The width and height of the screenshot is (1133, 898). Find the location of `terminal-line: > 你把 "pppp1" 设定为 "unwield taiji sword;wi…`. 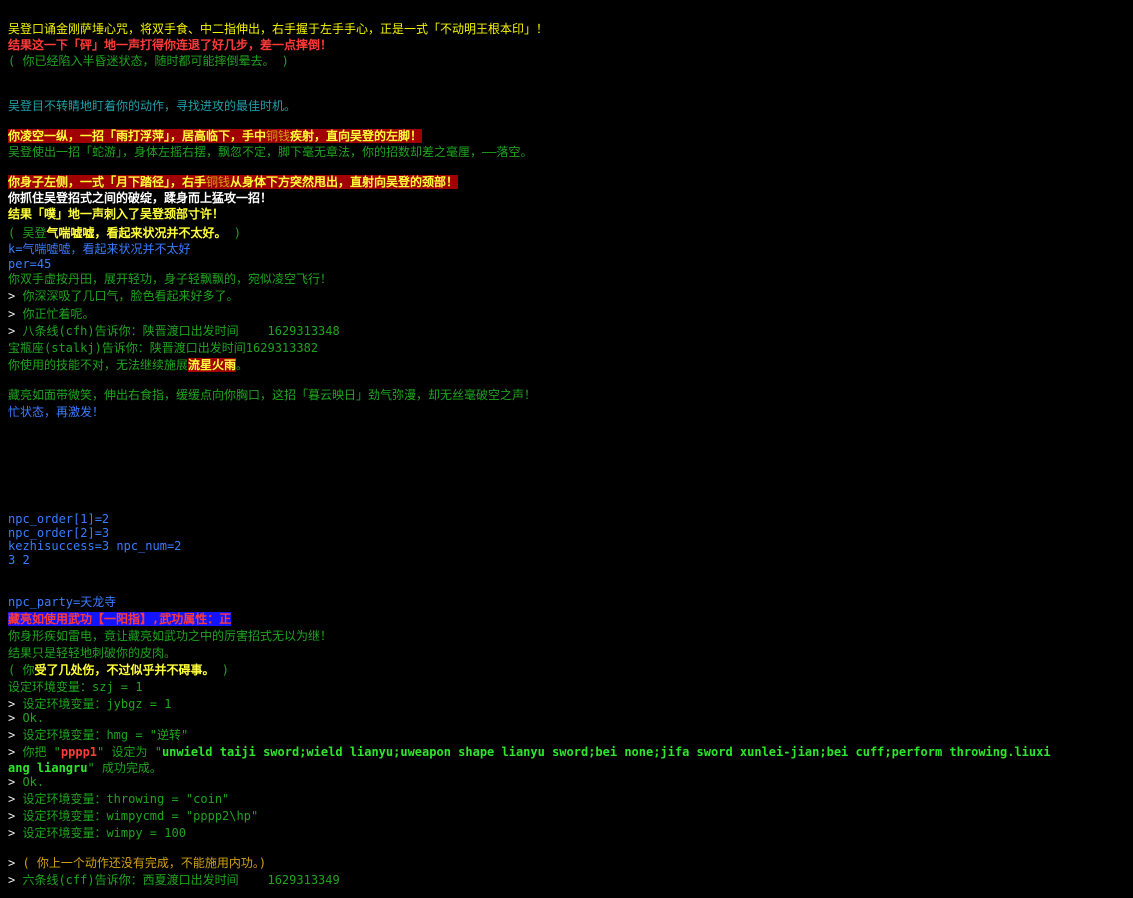

terminal-line: > 你把 "pppp1" 设定为 "unwield taiji sword;wi… is located at coordinates (529, 752).